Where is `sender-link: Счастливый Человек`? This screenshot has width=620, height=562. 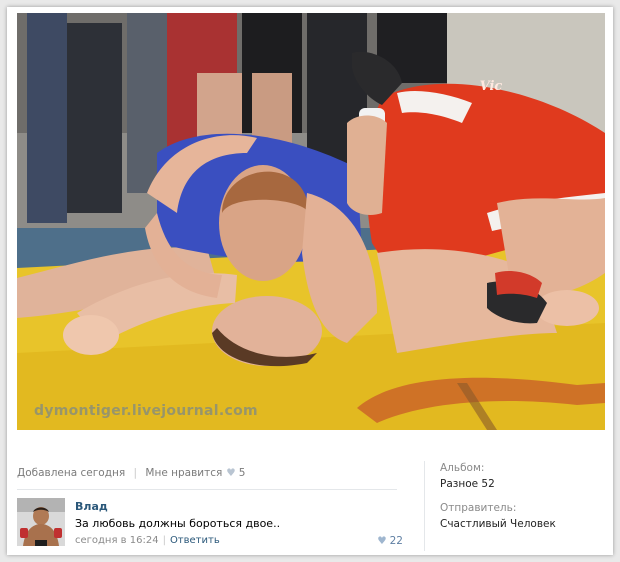
sender-link: Счастливый Человек is located at coordinates (498, 524).